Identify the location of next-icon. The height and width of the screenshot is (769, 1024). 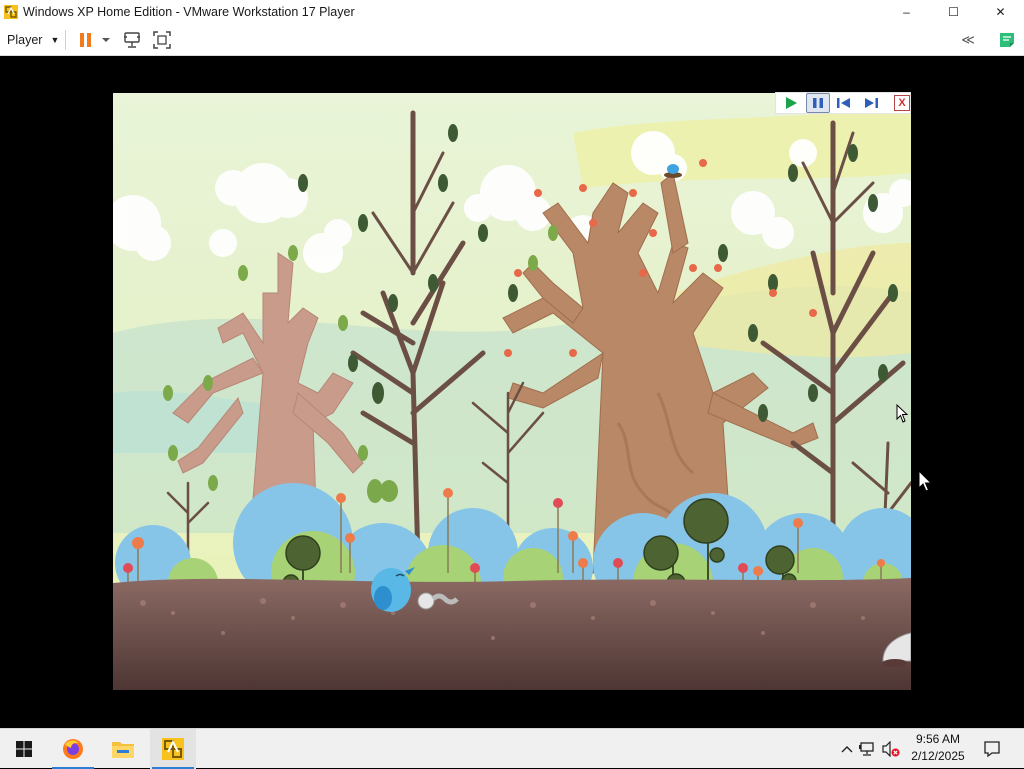
(872, 103).